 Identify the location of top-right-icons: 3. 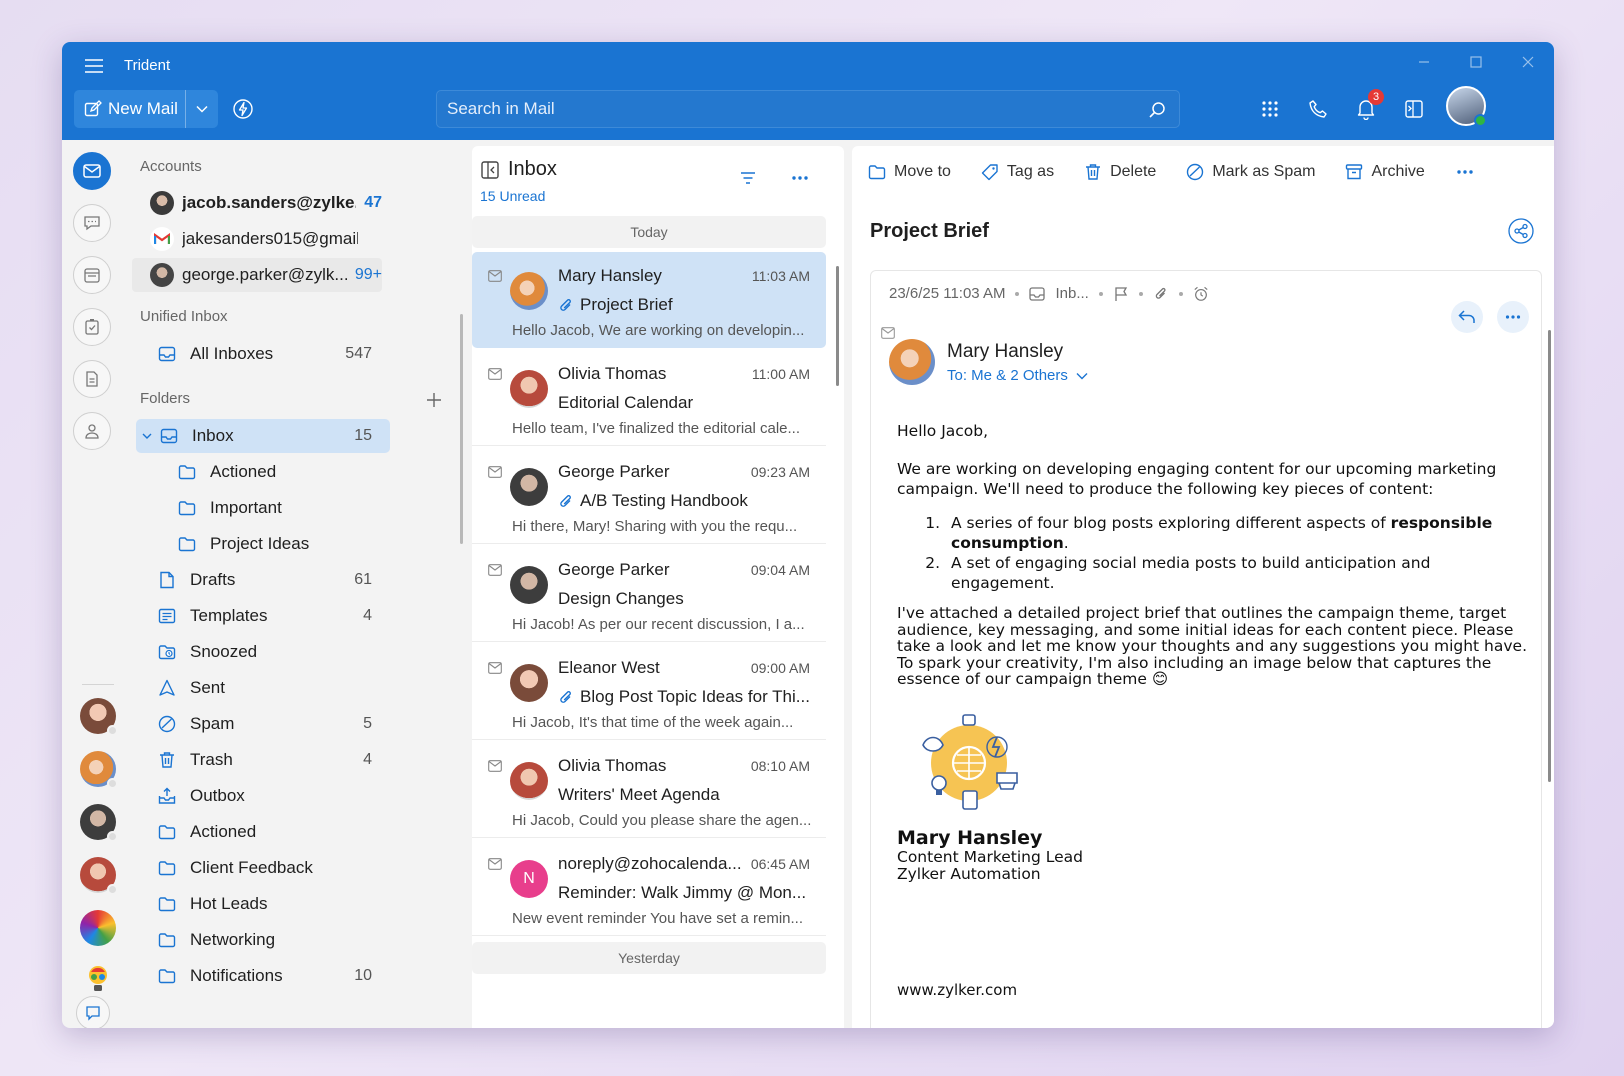
(1342, 105).